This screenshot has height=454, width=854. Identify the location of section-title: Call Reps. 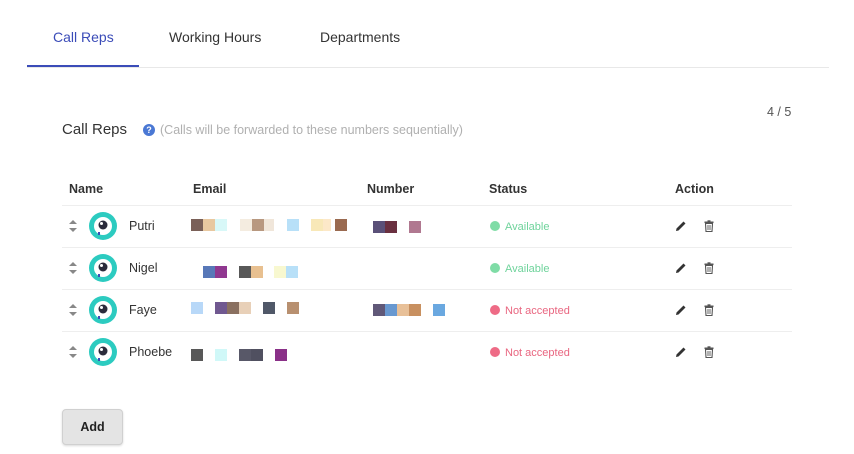
(95, 129).